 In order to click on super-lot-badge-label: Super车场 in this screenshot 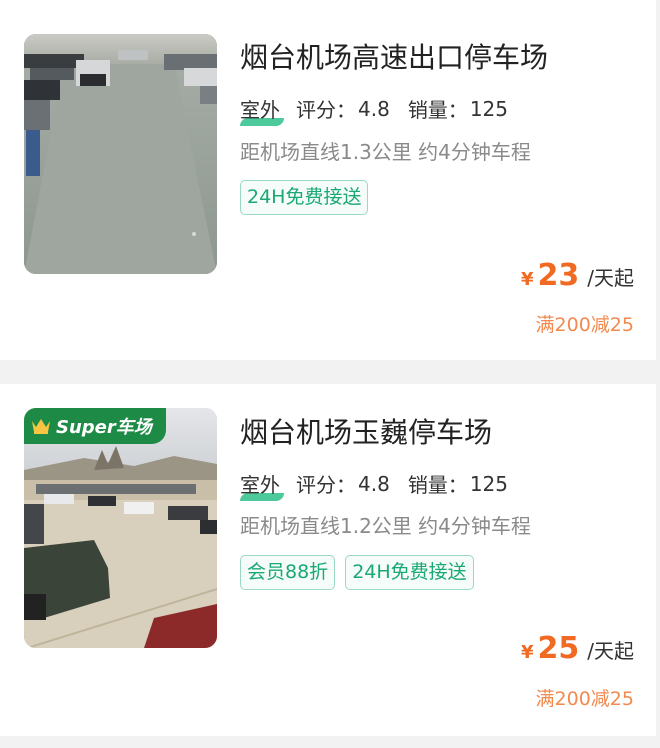, I will do `click(104, 427)`.